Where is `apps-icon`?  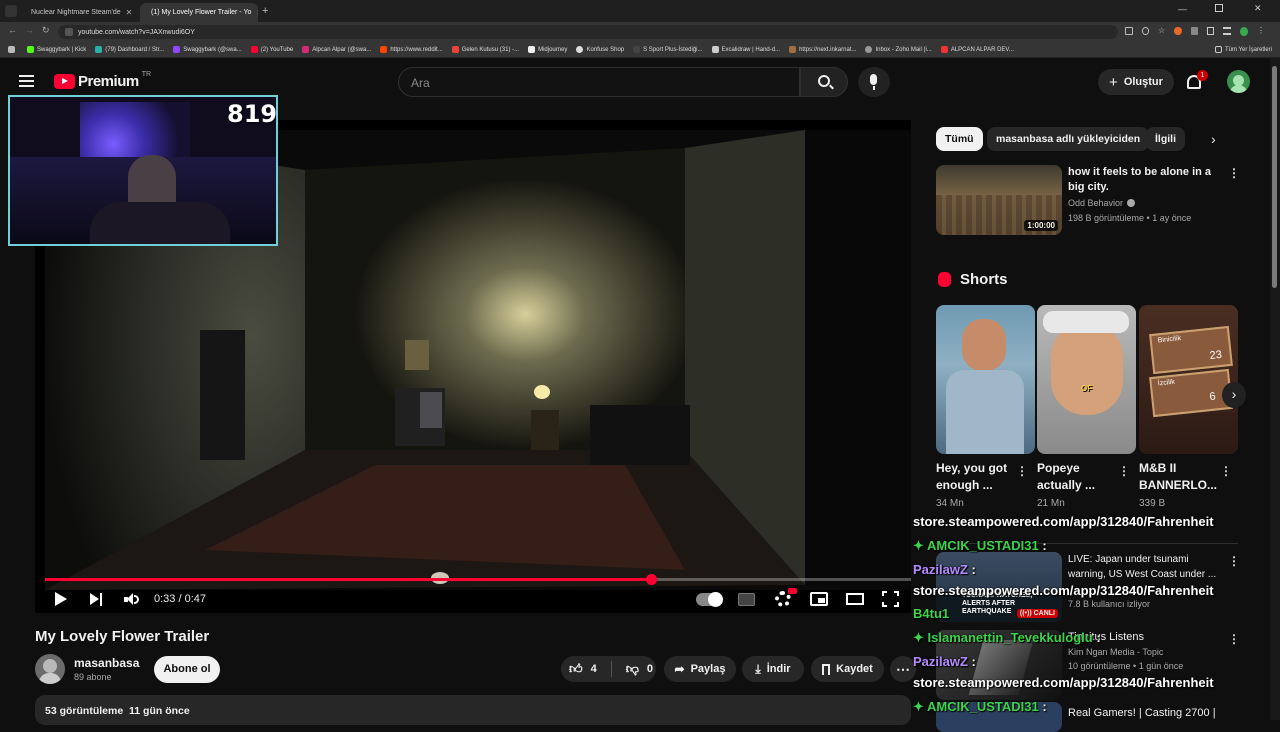 apps-icon is located at coordinates (11, 49).